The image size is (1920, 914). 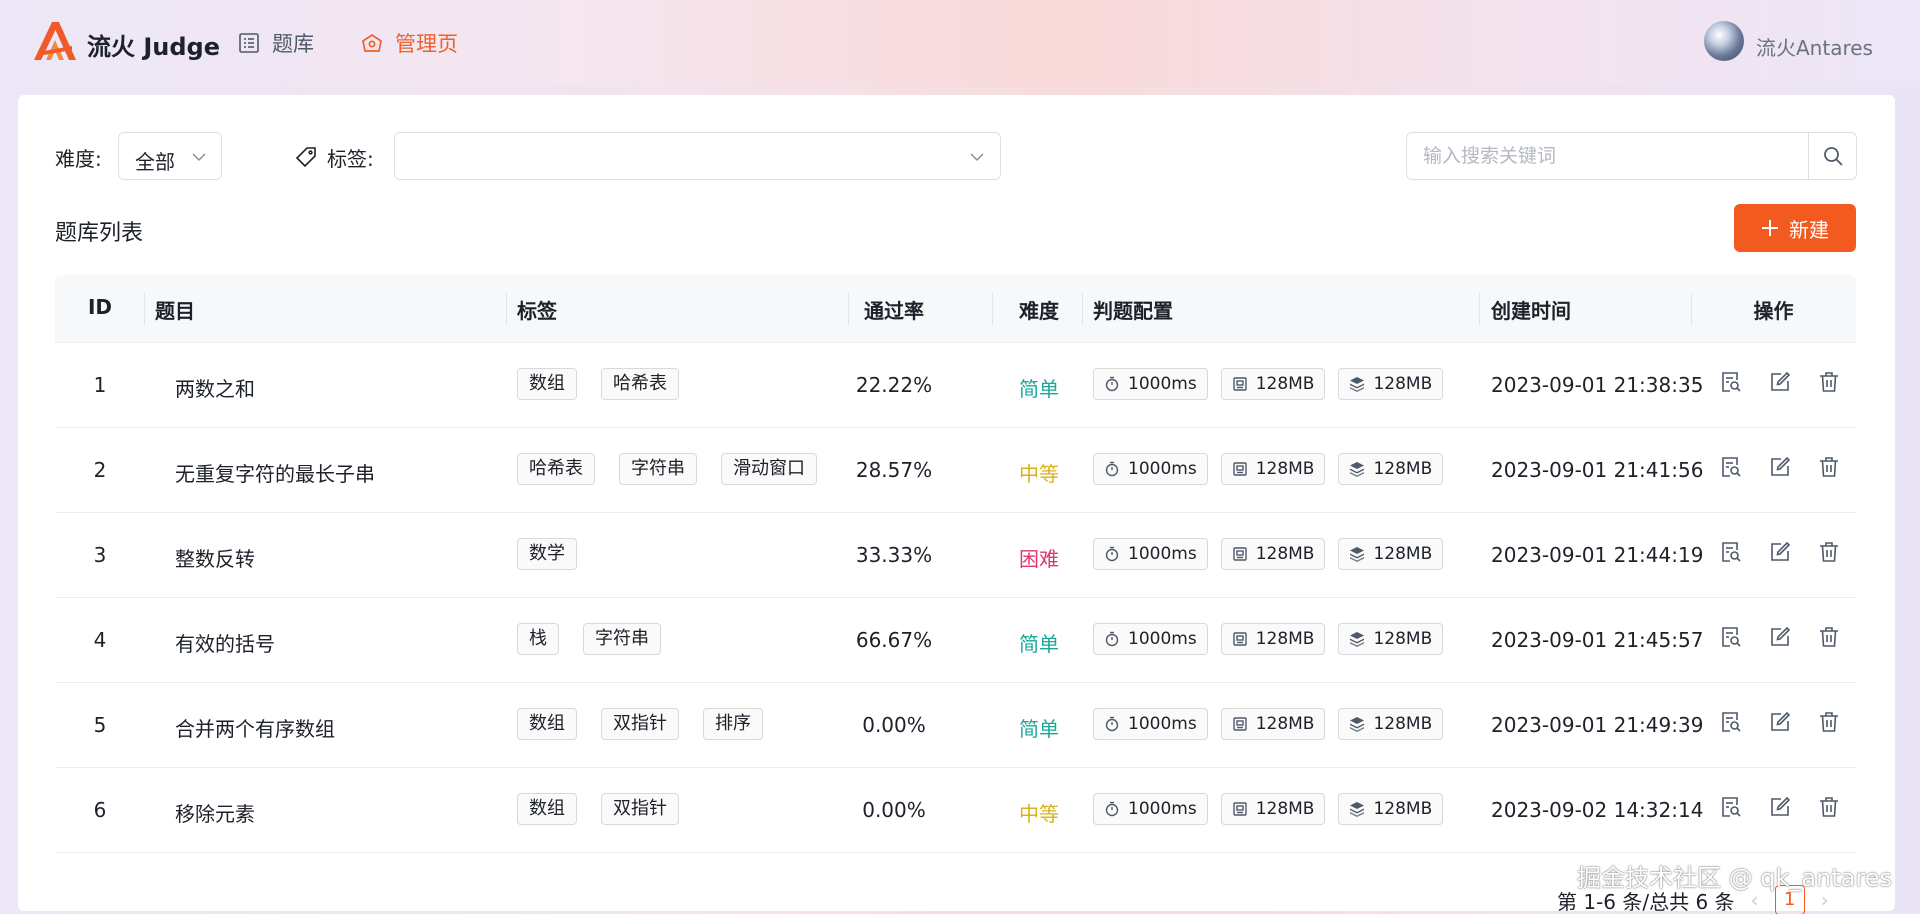 What do you see at coordinates (1039, 389) in the screenshot?
I see `difficulty-badge: 简单` at bounding box center [1039, 389].